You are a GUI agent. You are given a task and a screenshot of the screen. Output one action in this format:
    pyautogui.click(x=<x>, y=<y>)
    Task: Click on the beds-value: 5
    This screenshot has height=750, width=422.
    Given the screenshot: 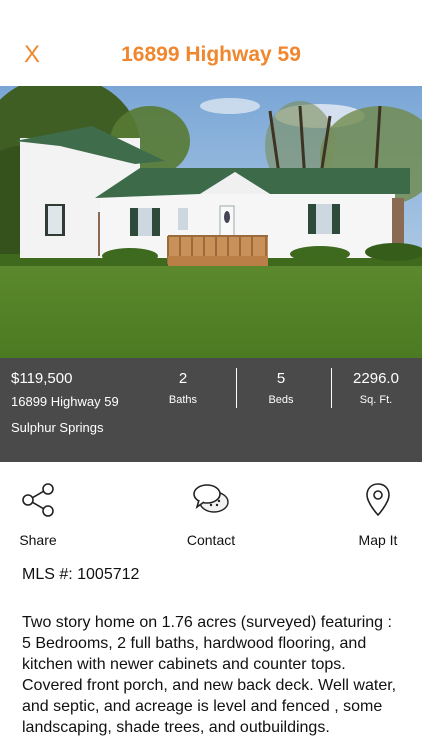 What is the action you would take?
    pyautogui.click(x=281, y=378)
    